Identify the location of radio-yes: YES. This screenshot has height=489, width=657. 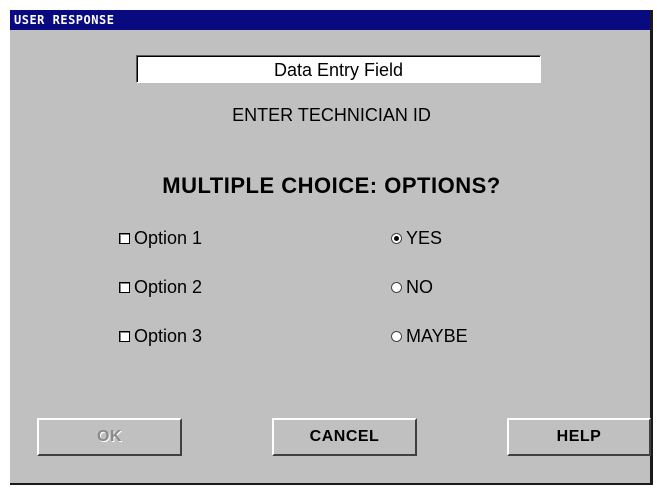
(416, 238).